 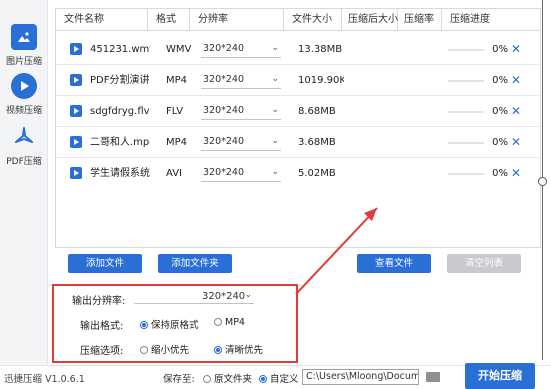 I want to click on file-format: WMV, so click(x=179, y=49).